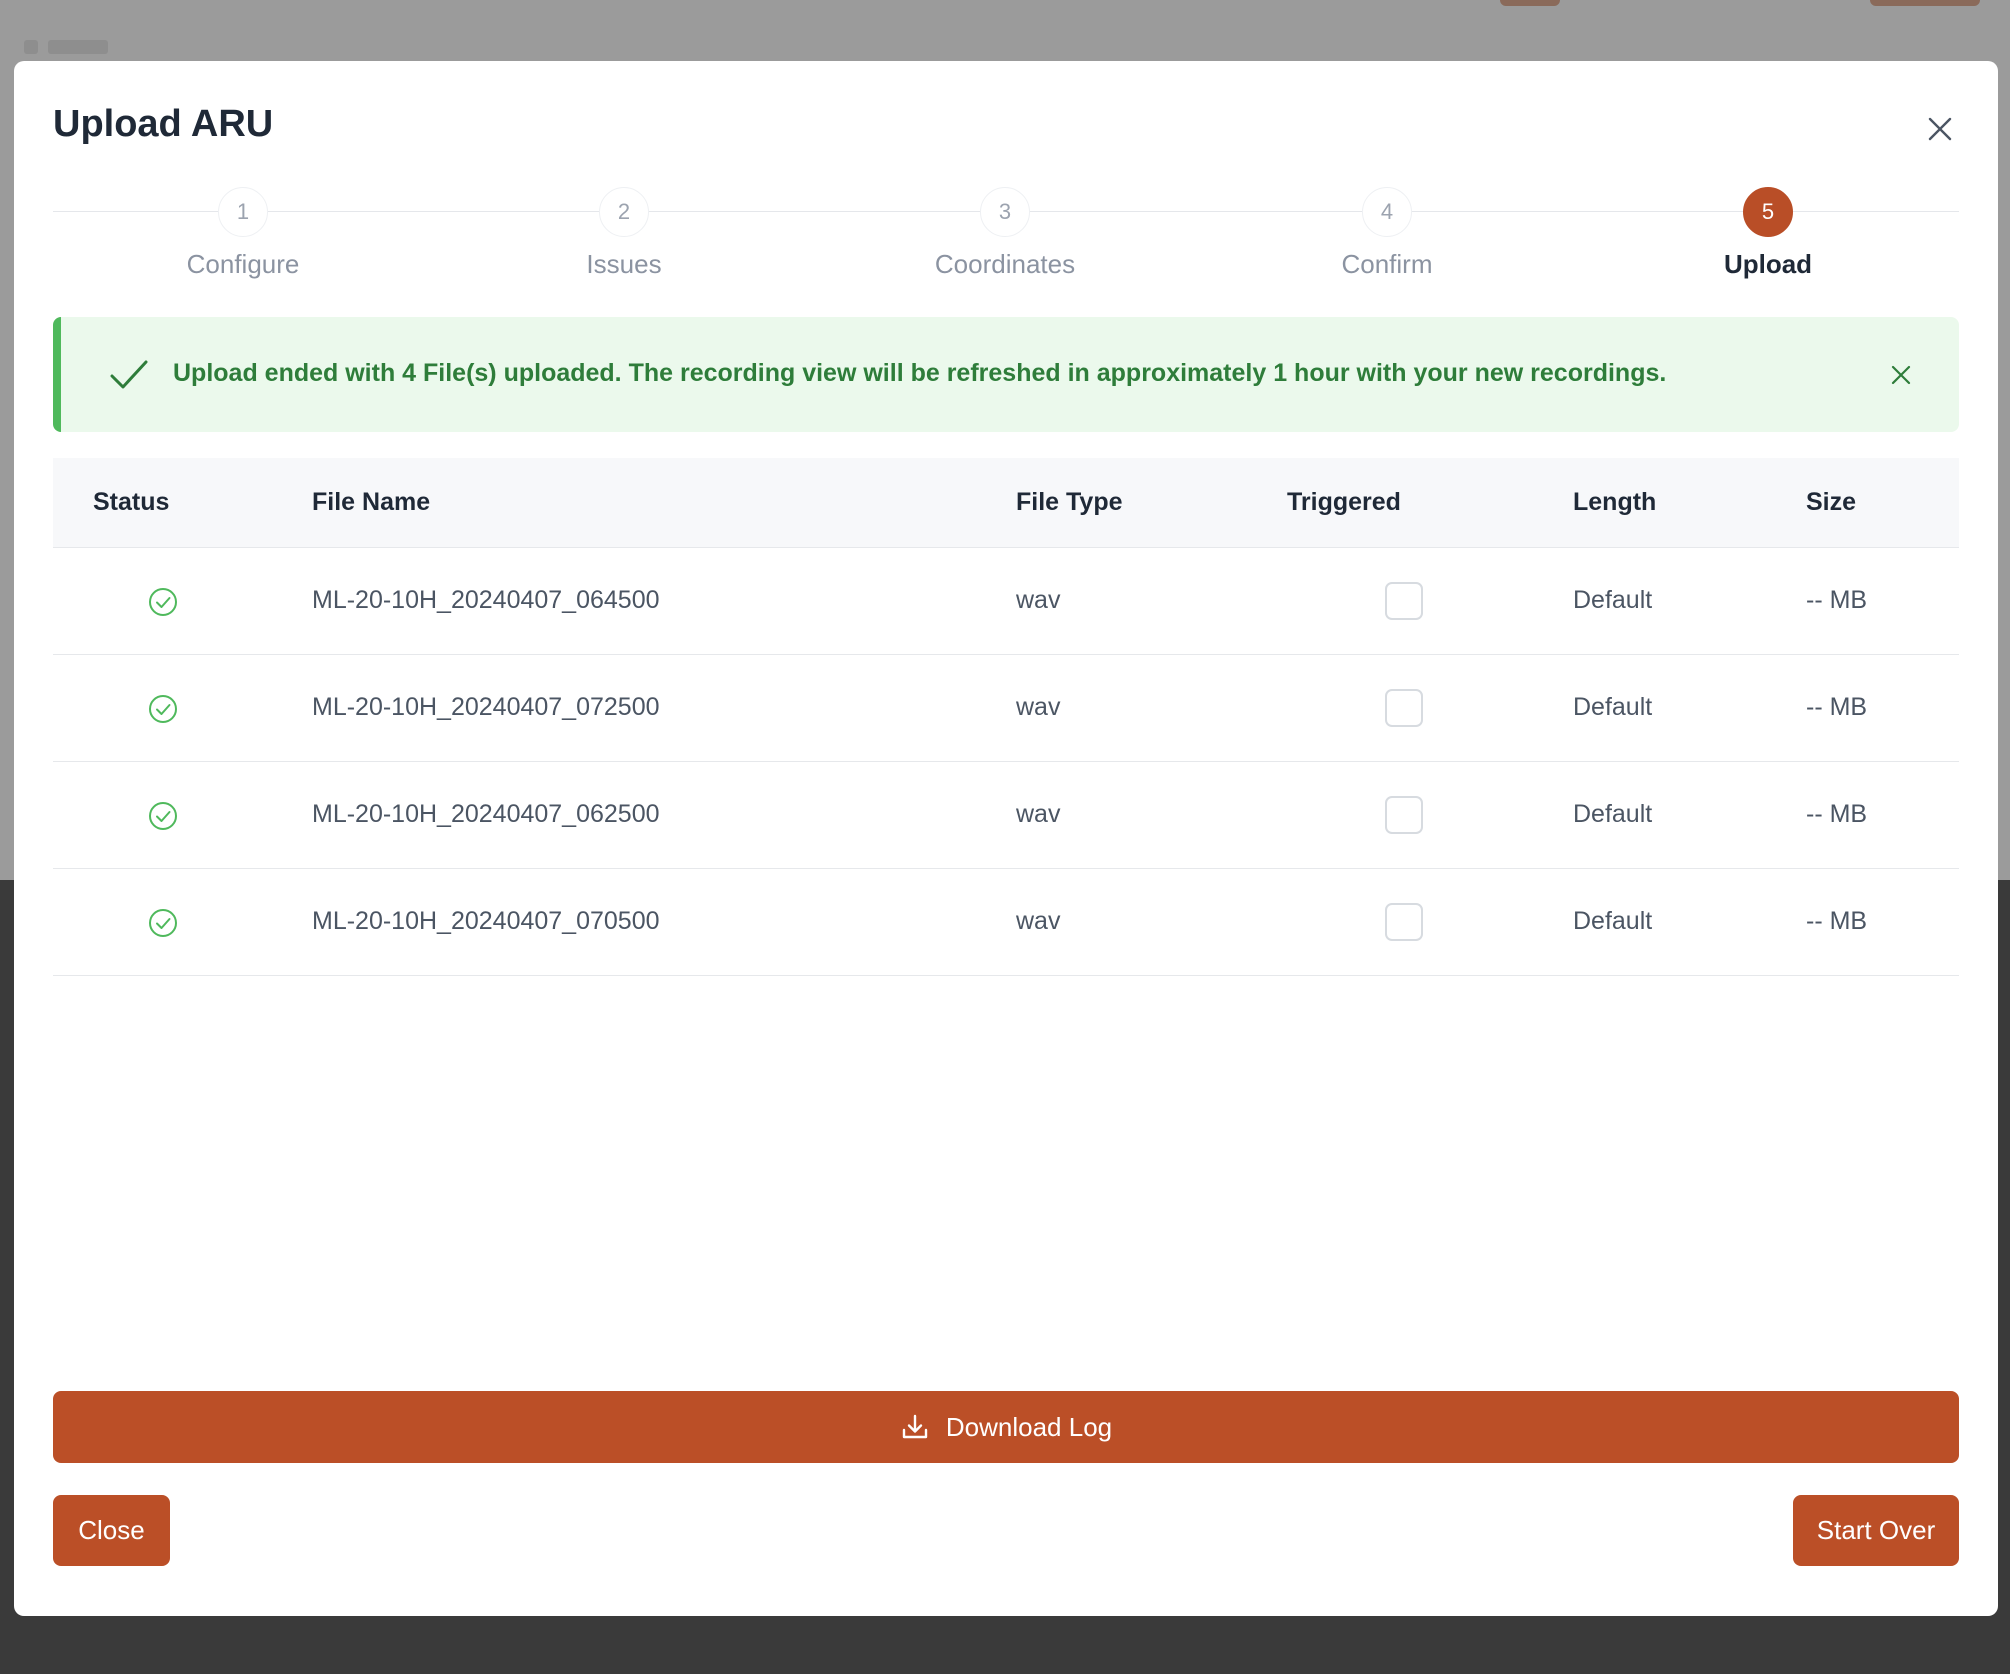 The image size is (2010, 1674). I want to click on check-icon, so click(129, 374).